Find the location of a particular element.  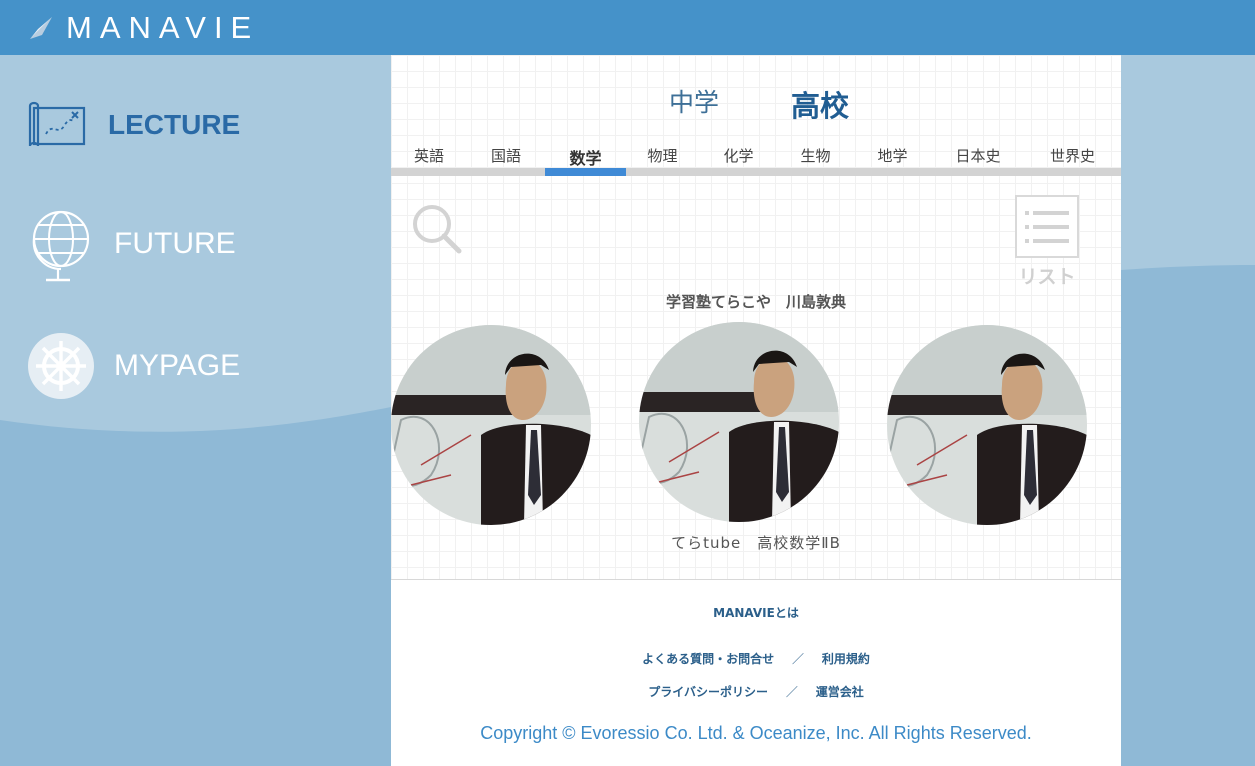

subject-tab-indicator is located at coordinates (585, 172).